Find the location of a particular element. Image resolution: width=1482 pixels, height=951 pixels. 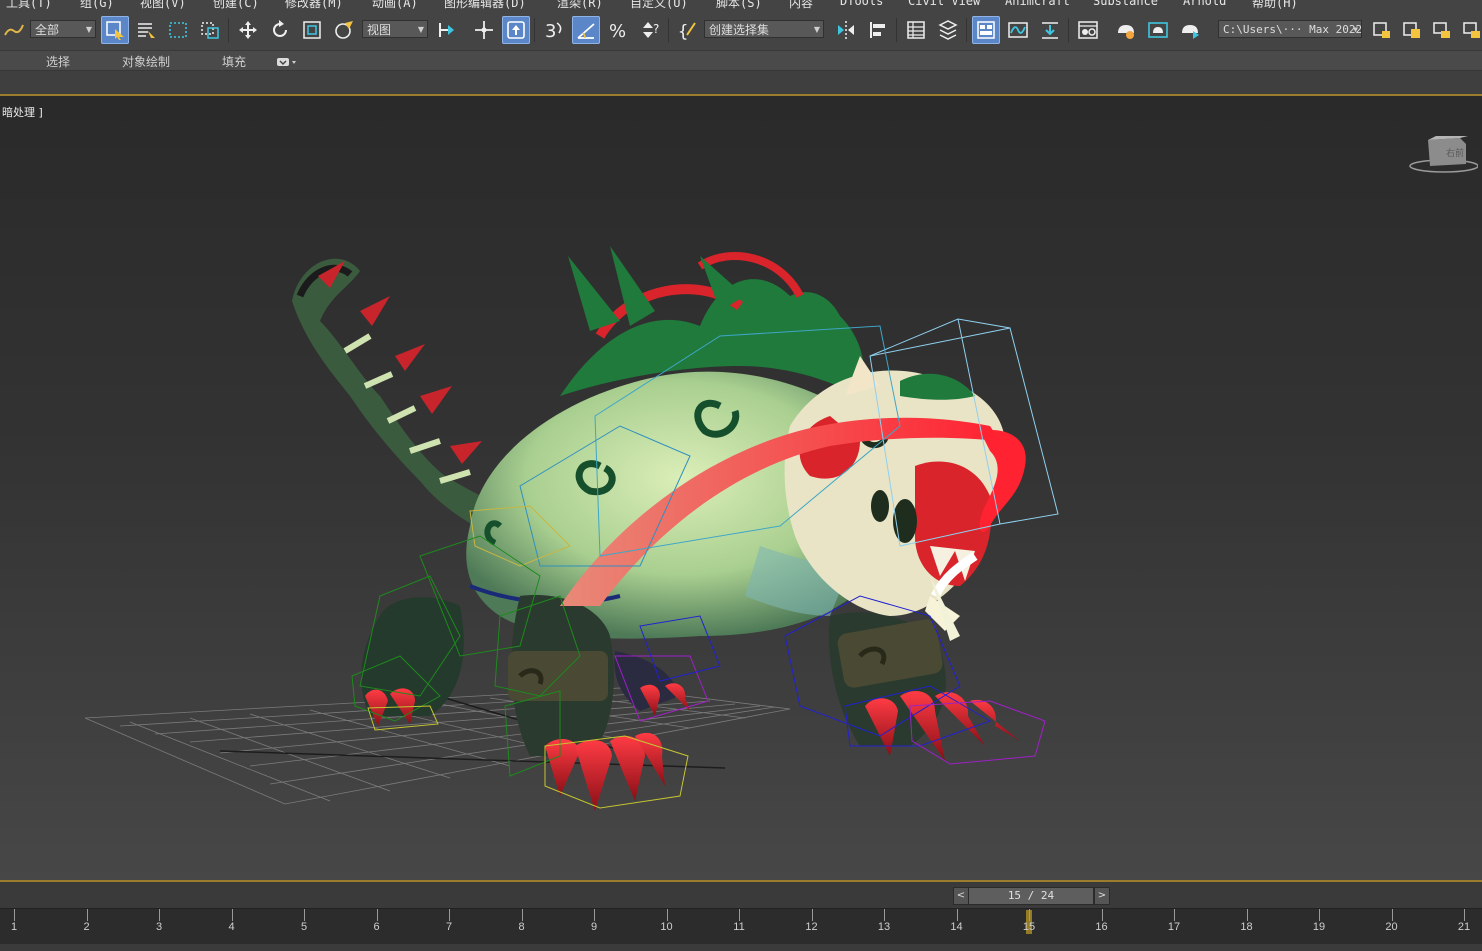

viewcube: 右前 is located at coordinates (1443, 154).